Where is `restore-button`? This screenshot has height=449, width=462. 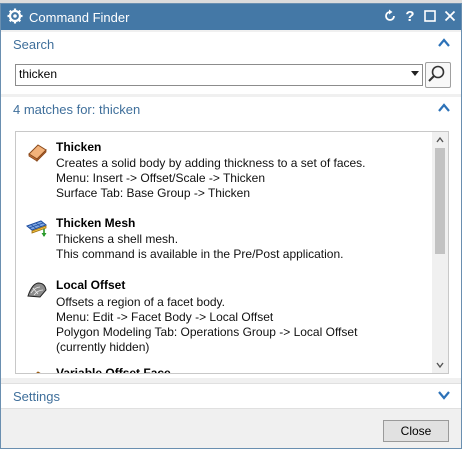
restore-button is located at coordinates (430, 16).